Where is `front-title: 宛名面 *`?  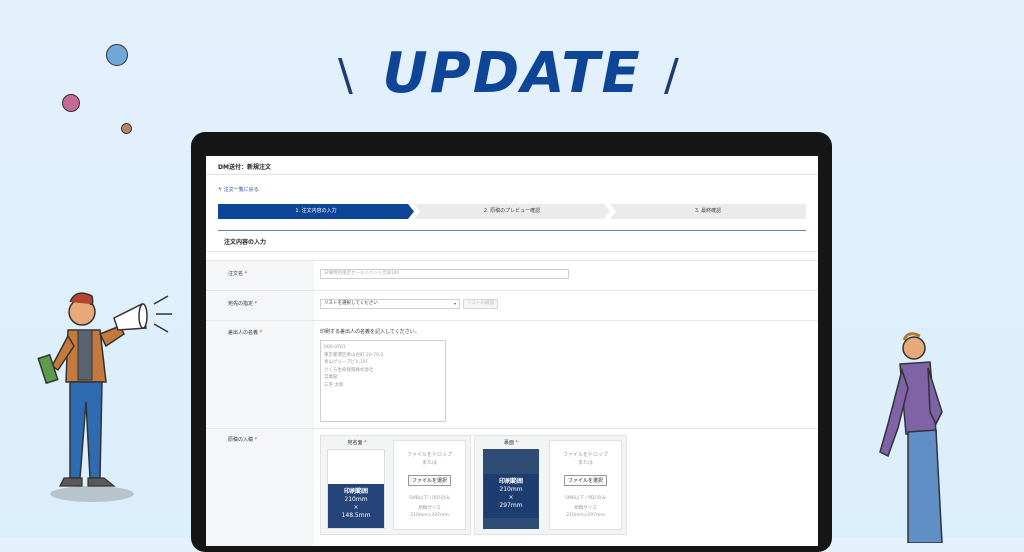
front-title: 宛名面 * is located at coordinates (357, 443).